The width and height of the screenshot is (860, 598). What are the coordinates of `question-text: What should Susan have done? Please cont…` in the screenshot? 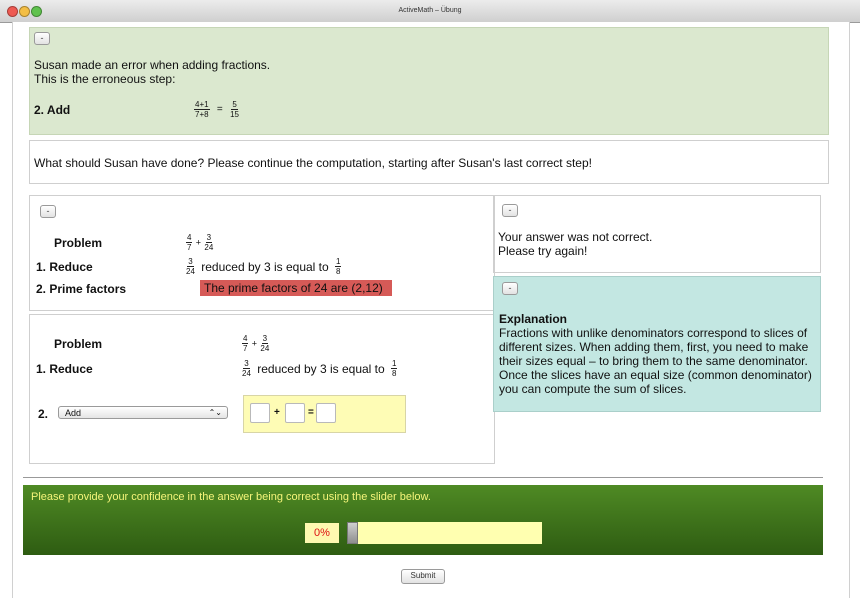 It's located at (313, 163).